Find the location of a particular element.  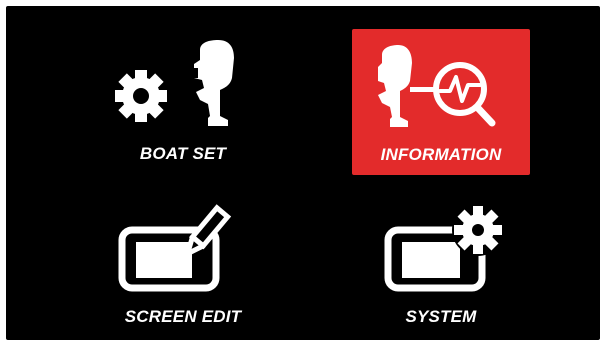

information-label: INFORMATION is located at coordinates (441, 154).